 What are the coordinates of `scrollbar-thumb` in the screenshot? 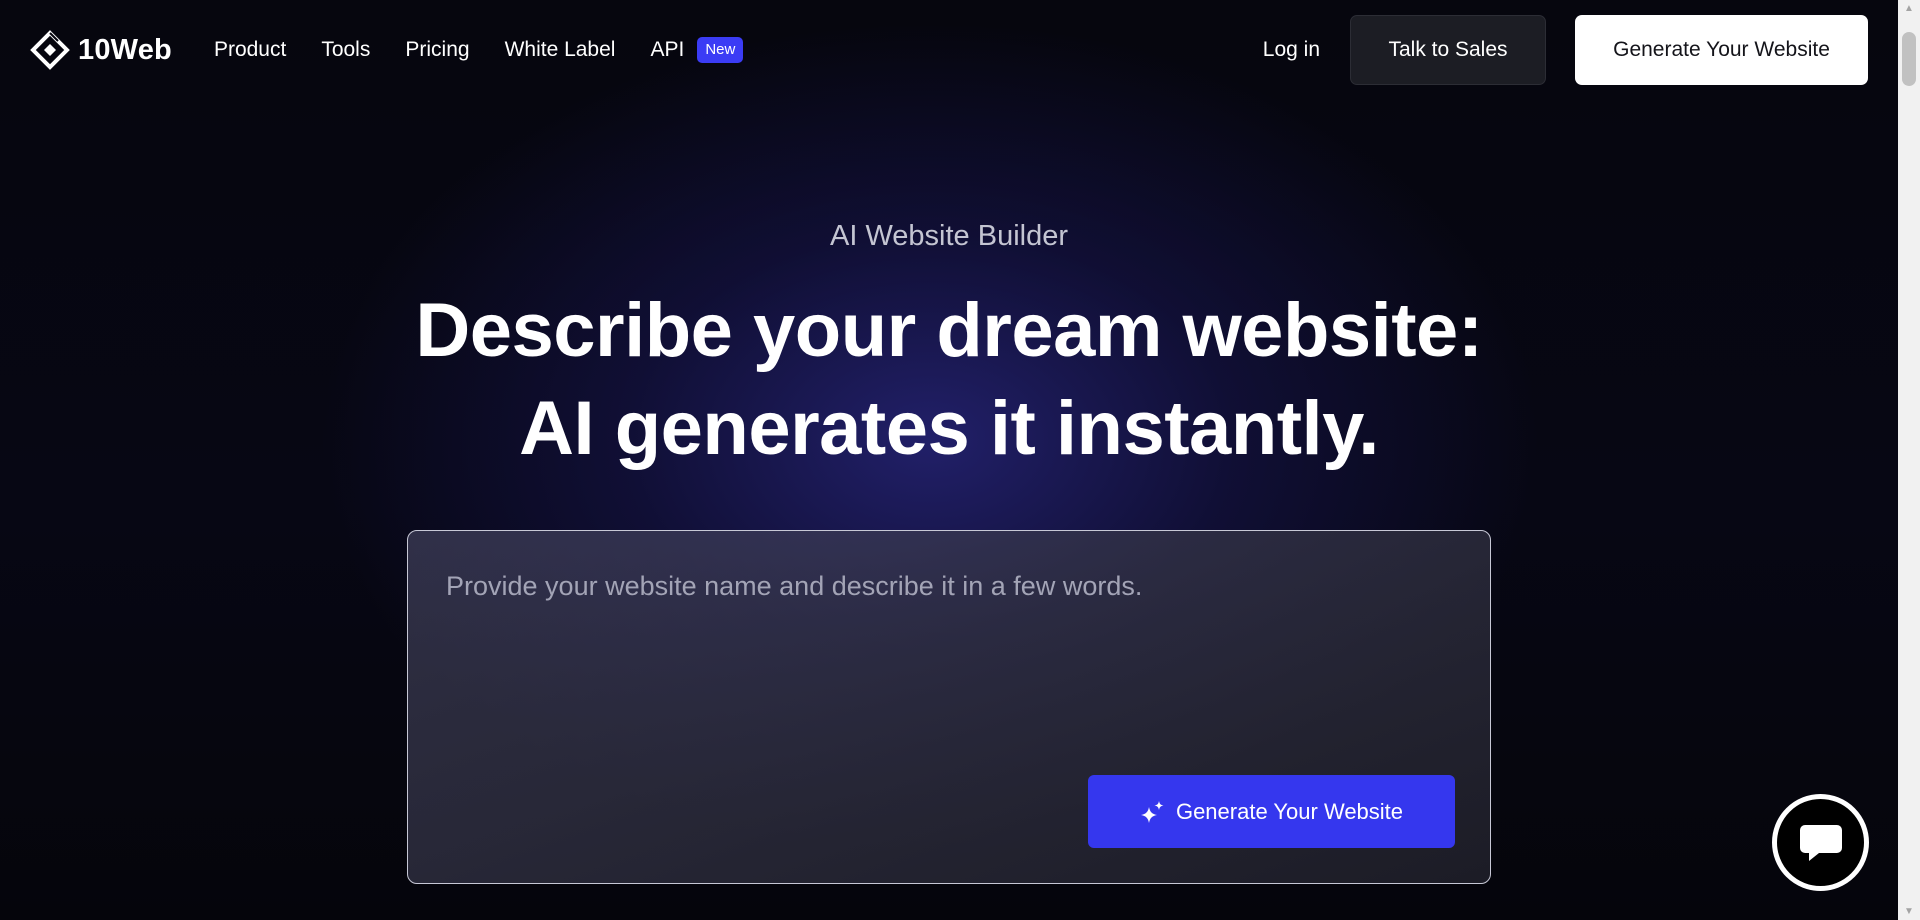 It's located at (1909, 59).